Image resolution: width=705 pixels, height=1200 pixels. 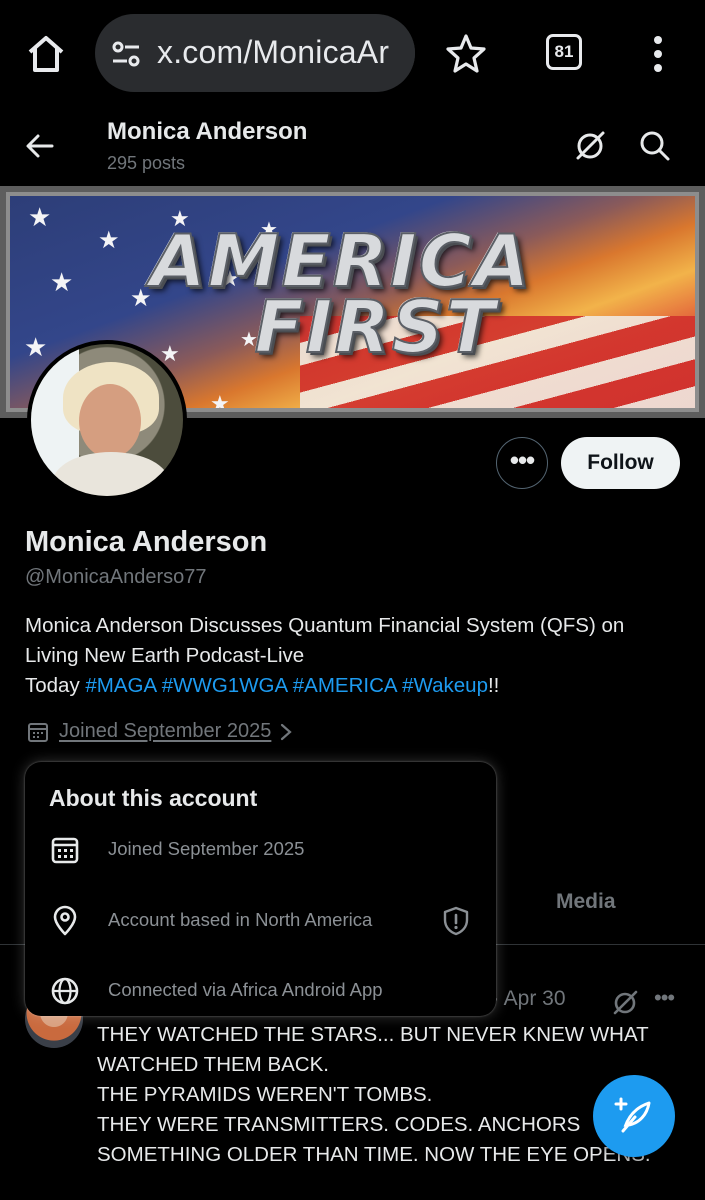 What do you see at coordinates (206, 848) in the screenshot?
I see `popup-row-text: Joined September 2025` at bounding box center [206, 848].